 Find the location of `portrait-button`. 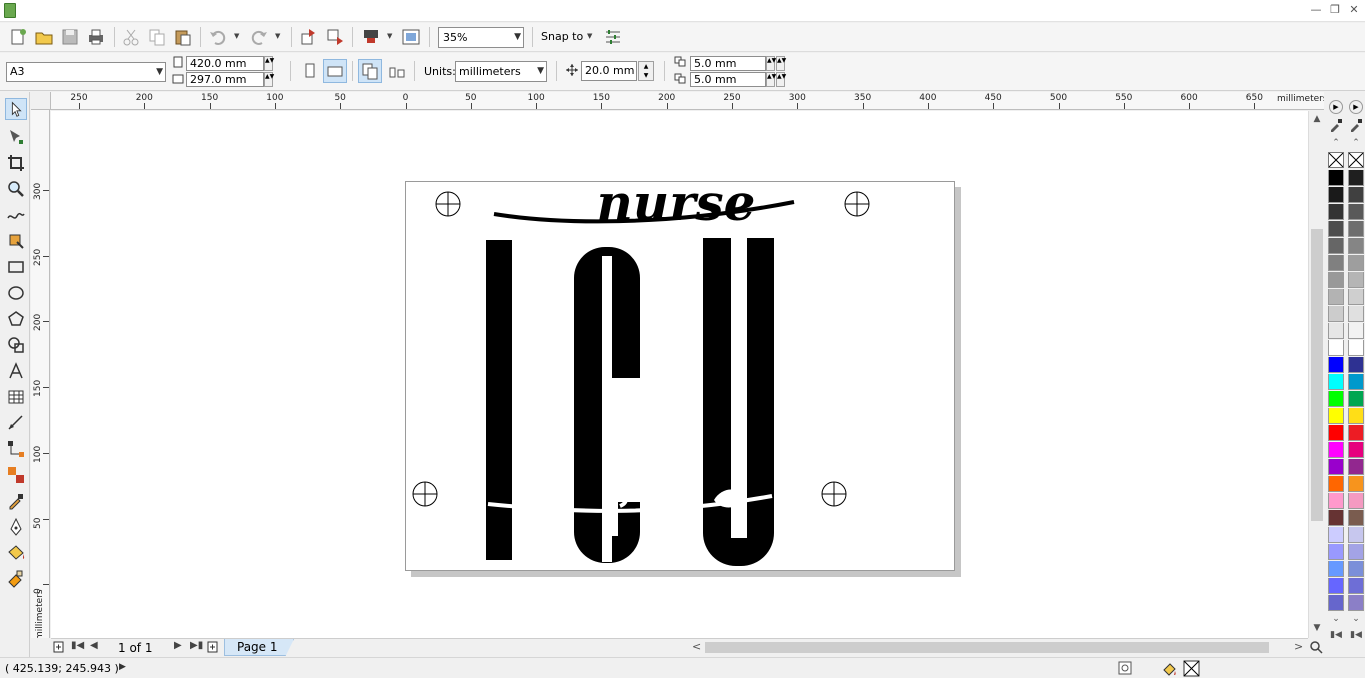

portrait-button is located at coordinates (310, 71).